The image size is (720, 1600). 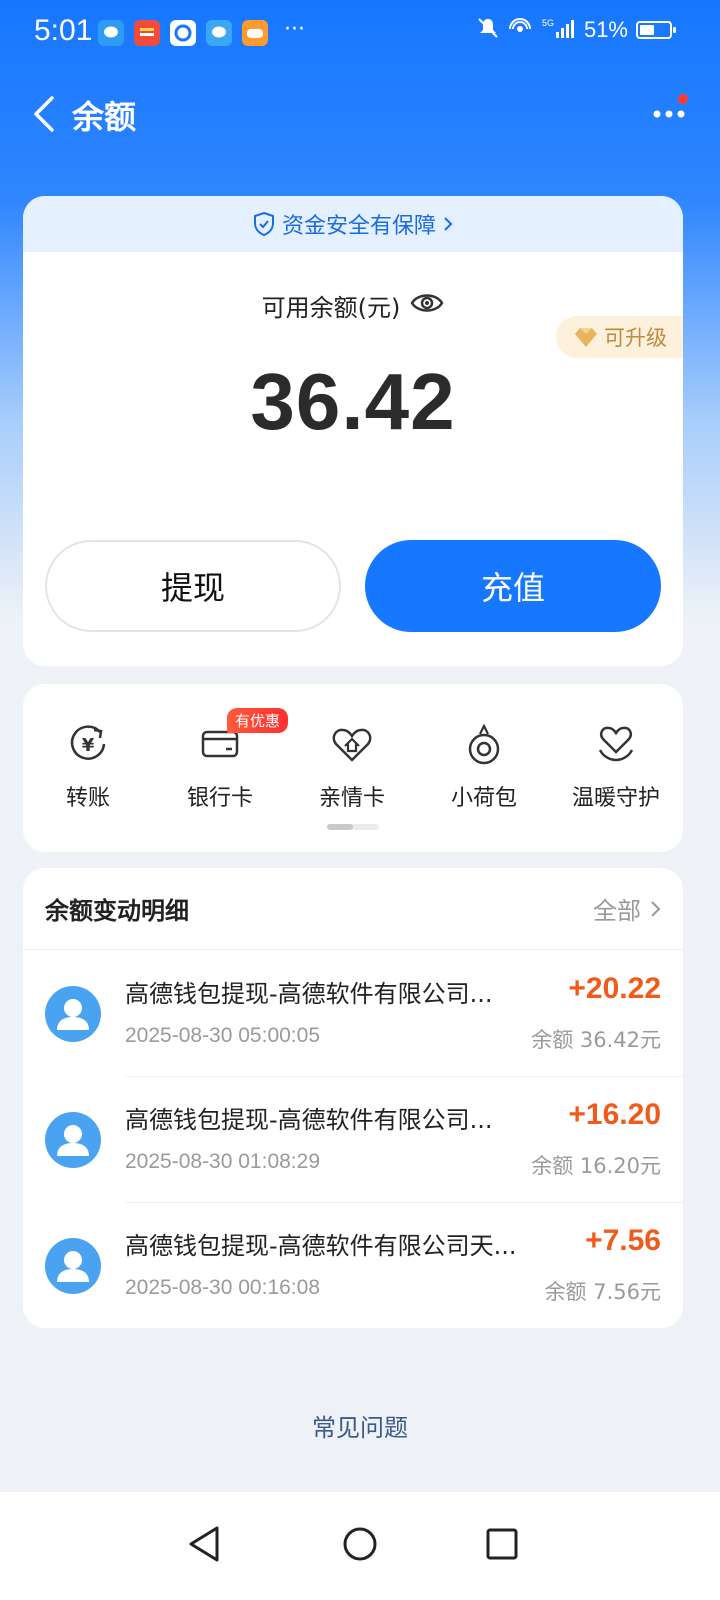 What do you see at coordinates (353, 827) in the screenshot?
I see `page-indicator` at bounding box center [353, 827].